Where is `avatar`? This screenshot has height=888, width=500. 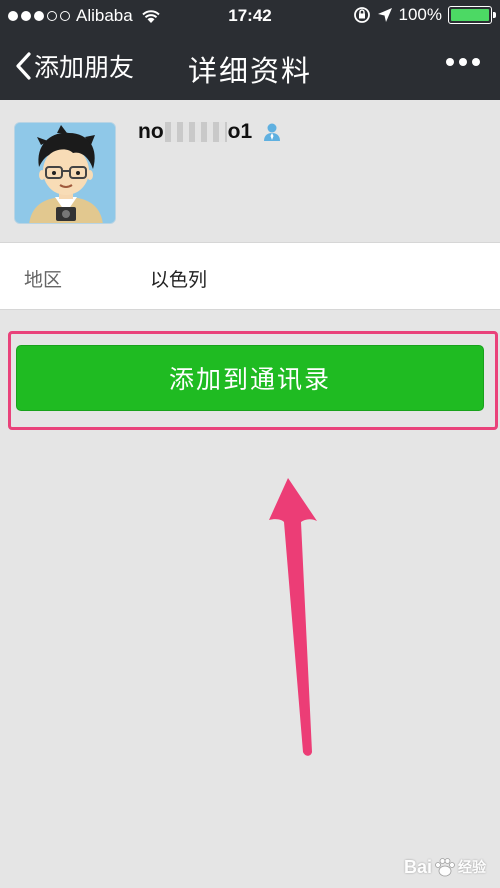
avatar is located at coordinates (65, 173).